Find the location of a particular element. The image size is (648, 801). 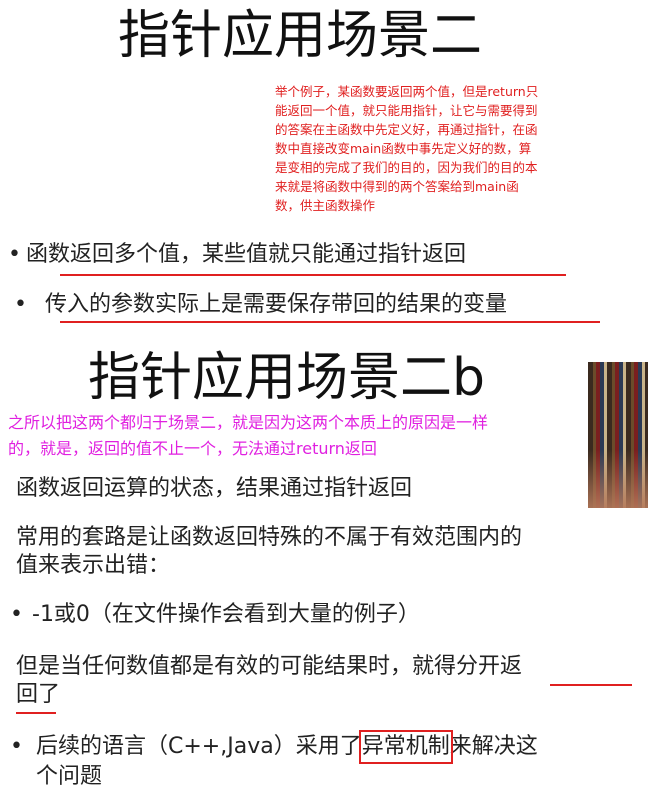

slide1-title: 指针应用场景二 is located at coordinates (300, 36).